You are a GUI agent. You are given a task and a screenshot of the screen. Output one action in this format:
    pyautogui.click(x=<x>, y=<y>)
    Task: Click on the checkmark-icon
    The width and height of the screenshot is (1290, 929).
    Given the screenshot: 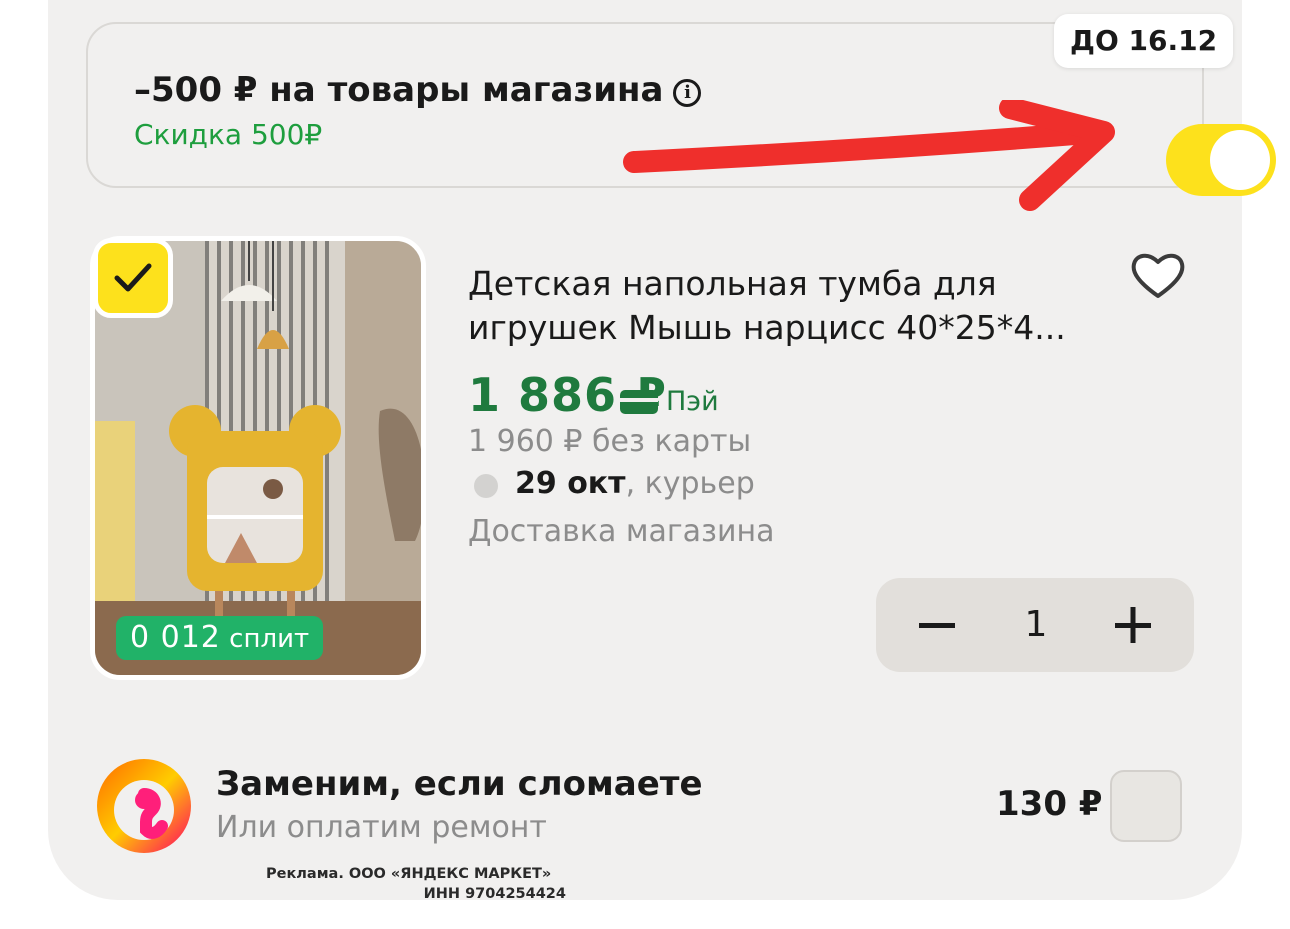 What is the action you would take?
    pyautogui.click(x=133, y=277)
    